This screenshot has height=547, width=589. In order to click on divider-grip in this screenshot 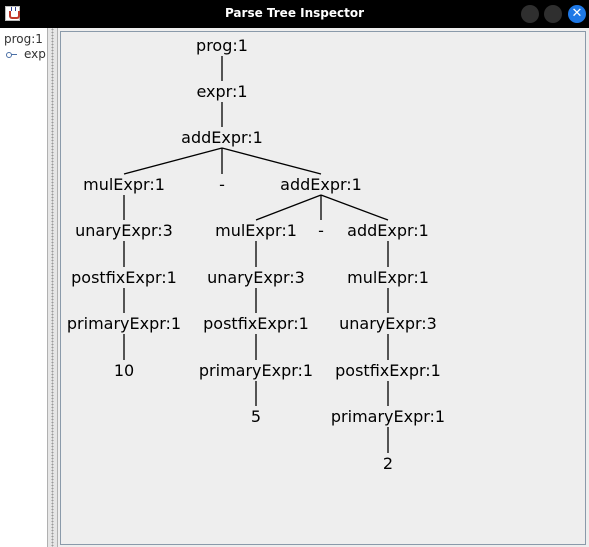, I will do `click(52, 287)`.